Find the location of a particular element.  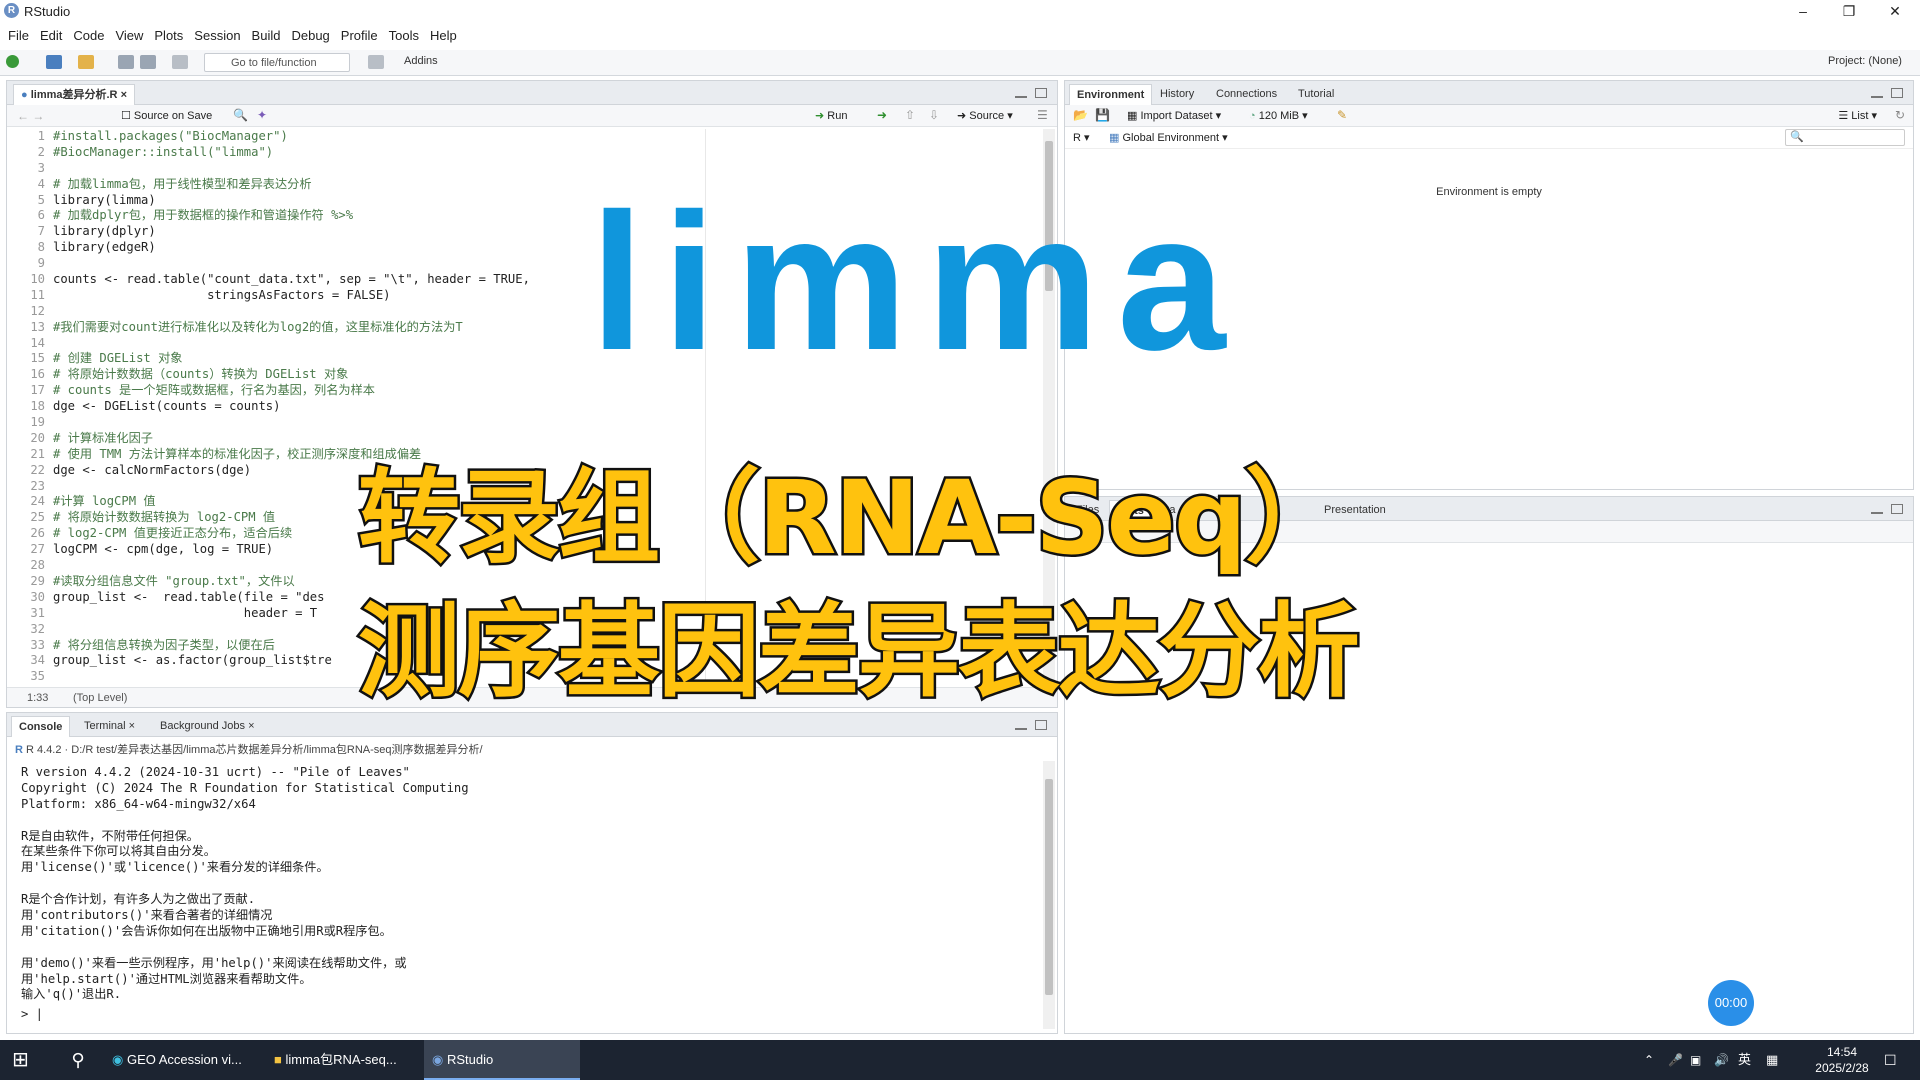

notification-icon: ☐ is located at coordinates (1890, 1060).